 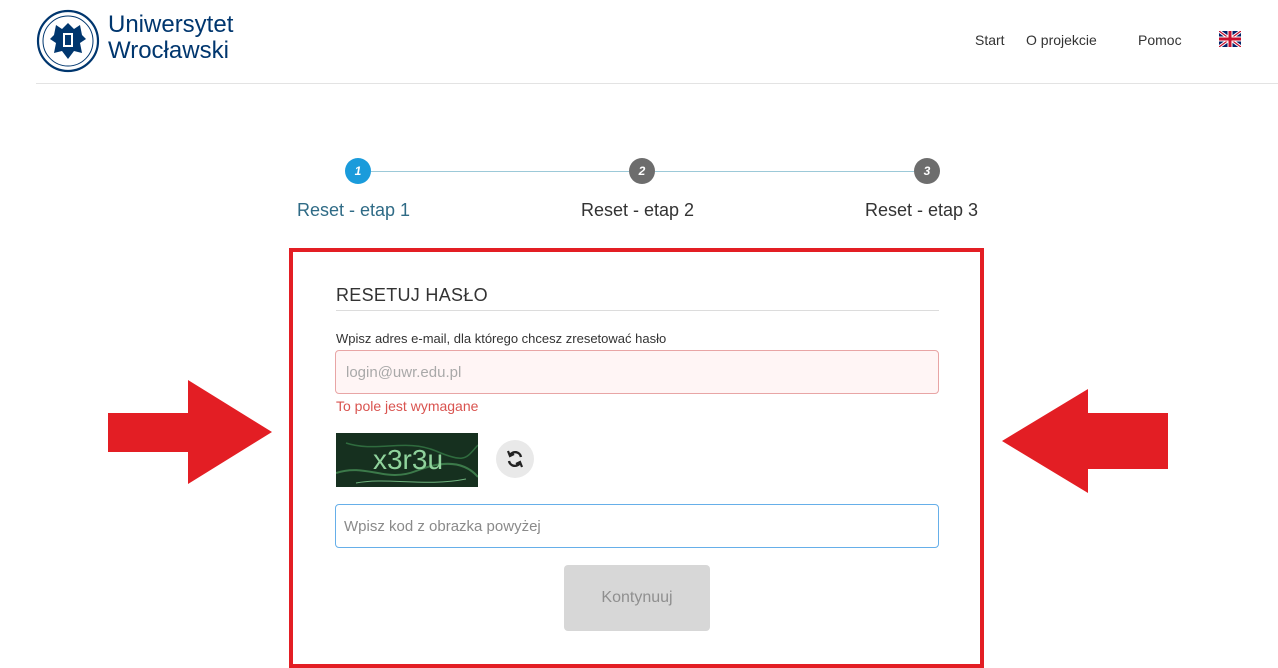 What do you see at coordinates (1061, 40) in the screenshot?
I see `nav-o-projekcie: O projekcie` at bounding box center [1061, 40].